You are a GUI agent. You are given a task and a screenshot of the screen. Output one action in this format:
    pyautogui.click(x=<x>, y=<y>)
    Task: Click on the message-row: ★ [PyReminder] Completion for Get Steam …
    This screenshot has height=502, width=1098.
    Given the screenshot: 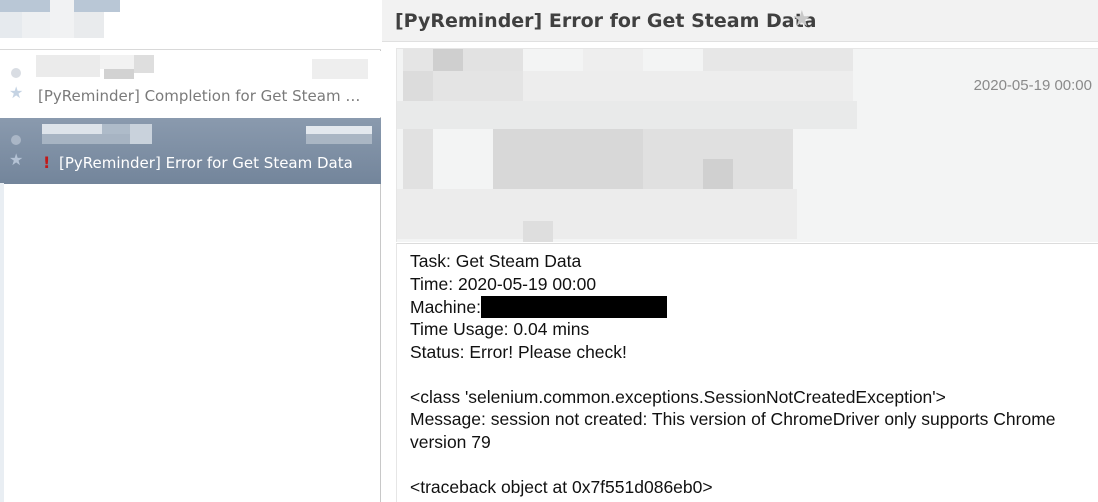 What is the action you would take?
    pyautogui.click(x=190, y=84)
    